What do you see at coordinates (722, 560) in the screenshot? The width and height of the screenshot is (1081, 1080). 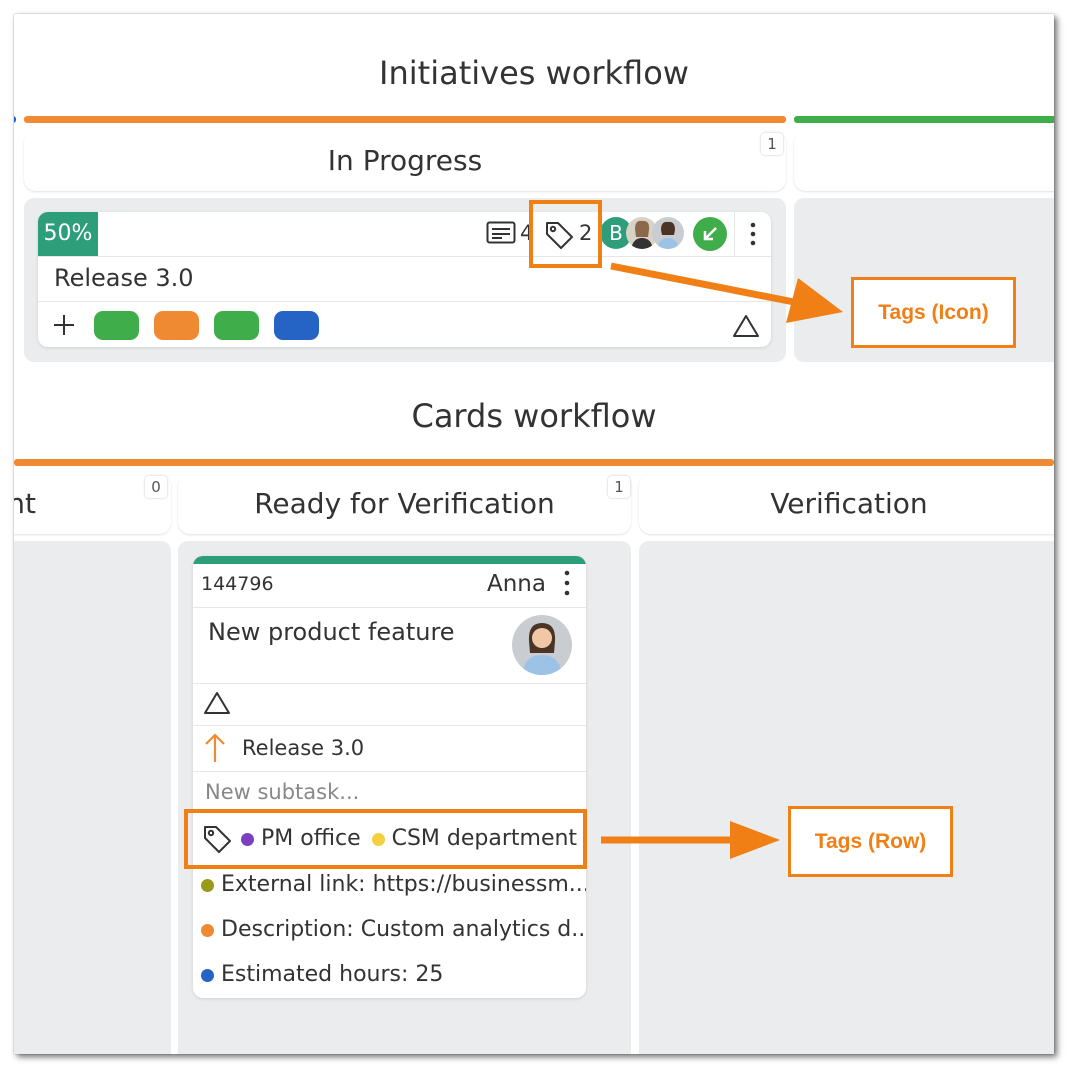 I see `annotation-arrows` at bounding box center [722, 560].